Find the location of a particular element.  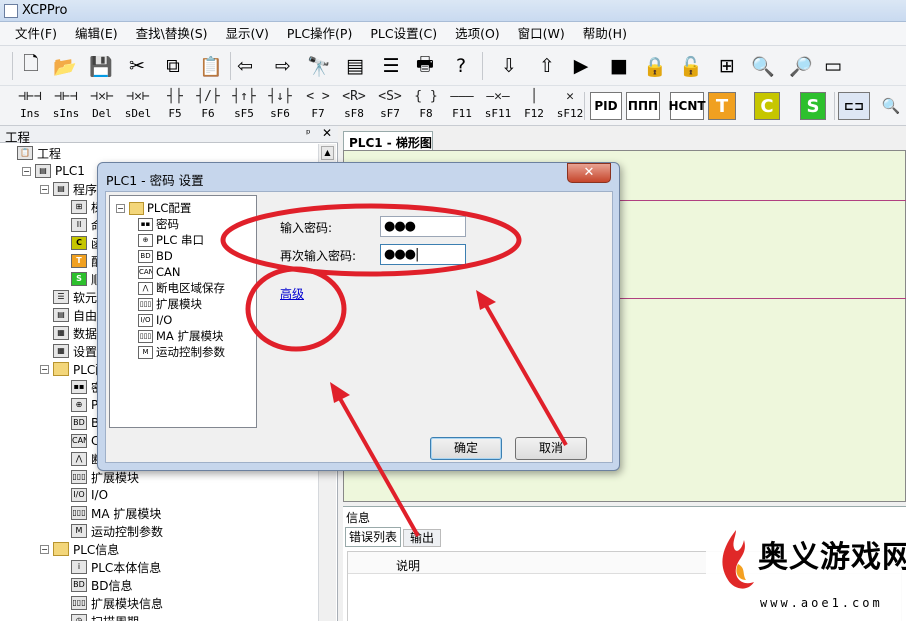

tree-item: ◷ 扫描周期 is located at coordinates (98, 616).